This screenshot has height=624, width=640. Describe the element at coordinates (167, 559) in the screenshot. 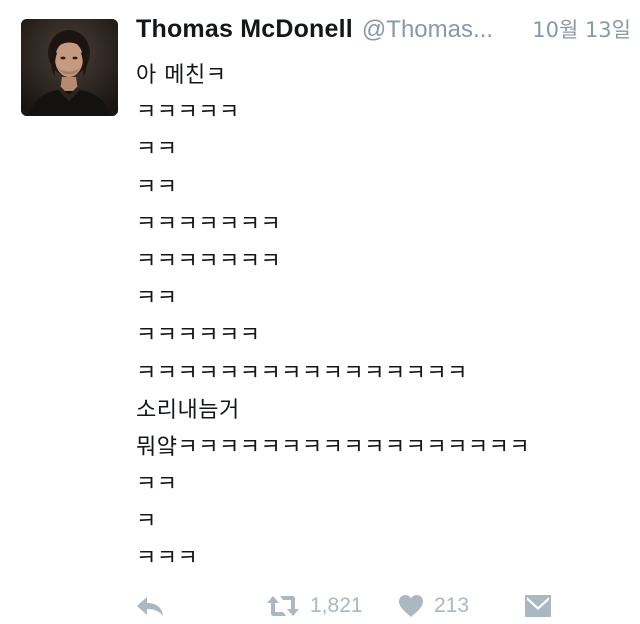

I see `tweet-text-line: ㅋㅋㅋ` at that location.